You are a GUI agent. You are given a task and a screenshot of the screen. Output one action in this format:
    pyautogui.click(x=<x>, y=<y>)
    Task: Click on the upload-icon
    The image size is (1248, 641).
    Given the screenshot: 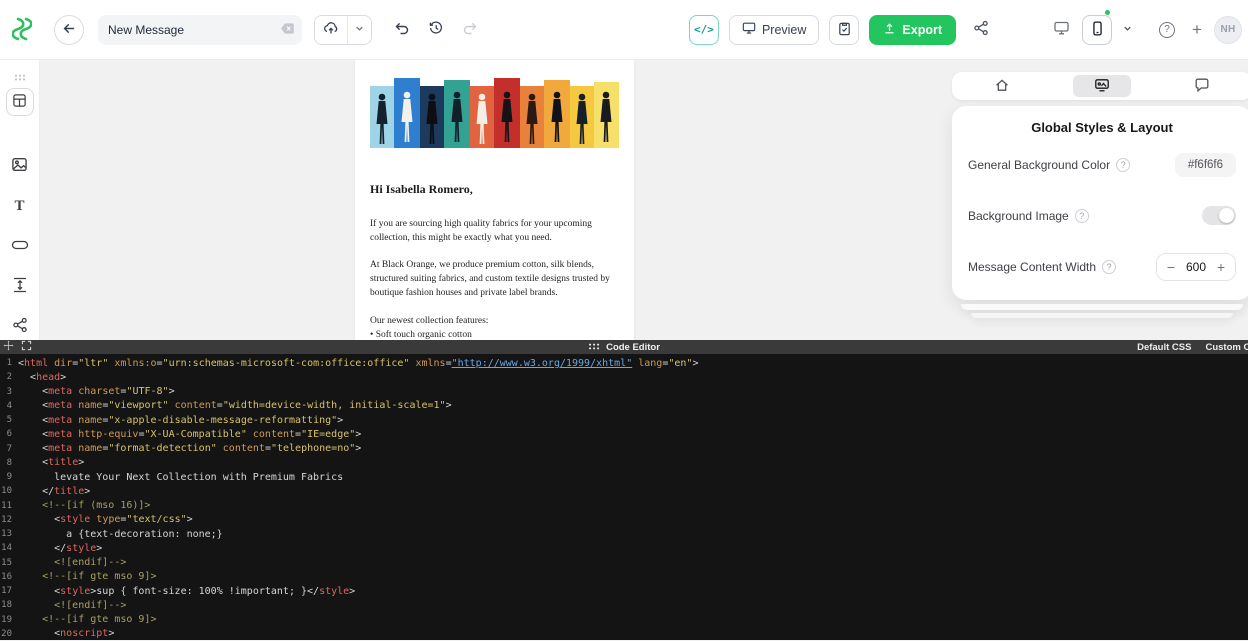 What is the action you would take?
    pyautogui.click(x=889, y=30)
    